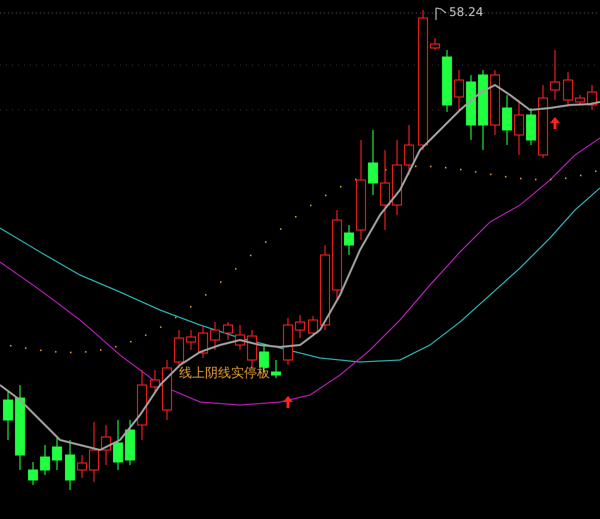 This screenshot has height=519, width=600. I want to click on signal-text: 线上阴线实停板, so click(224, 373).